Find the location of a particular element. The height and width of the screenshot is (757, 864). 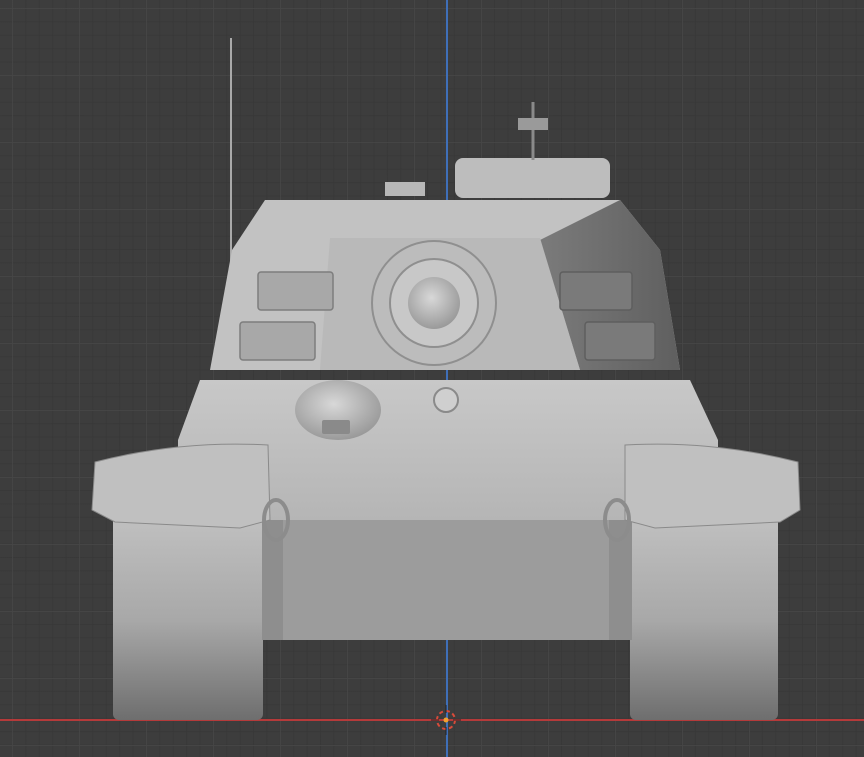

3d-cursor-icon is located at coordinates (446, 720).